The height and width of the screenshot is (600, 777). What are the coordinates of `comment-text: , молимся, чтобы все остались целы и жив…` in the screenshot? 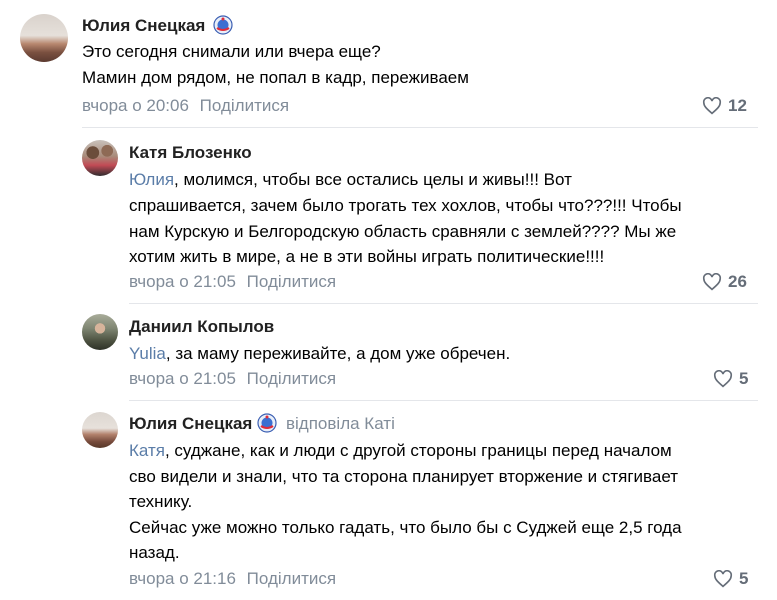 It's located at (373, 179).